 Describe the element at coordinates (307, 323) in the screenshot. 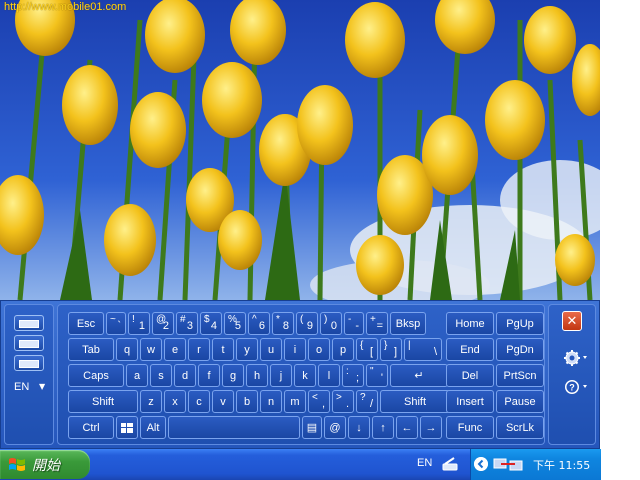

I see `key: (9` at that location.